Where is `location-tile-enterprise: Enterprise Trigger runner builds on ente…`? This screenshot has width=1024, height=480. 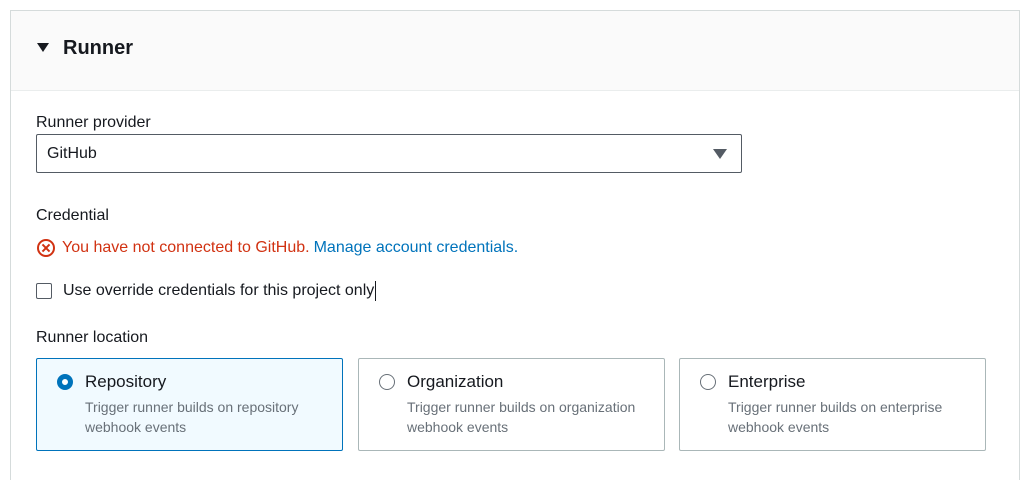
location-tile-enterprise: Enterprise Trigger runner builds on ente… is located at coordinates (832, 404).